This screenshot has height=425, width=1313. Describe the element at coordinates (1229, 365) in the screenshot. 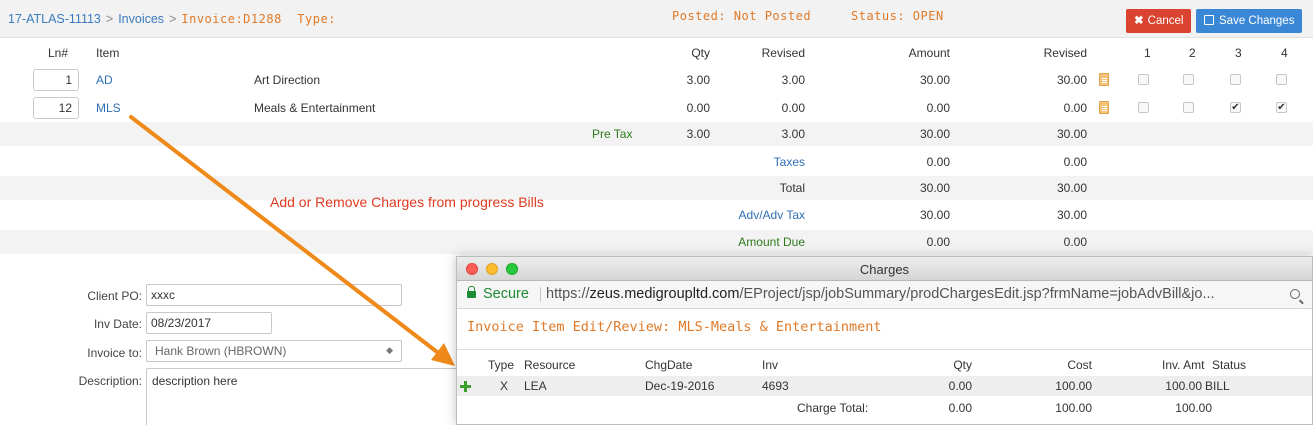

I see `popup-col-status: Status` at that location.